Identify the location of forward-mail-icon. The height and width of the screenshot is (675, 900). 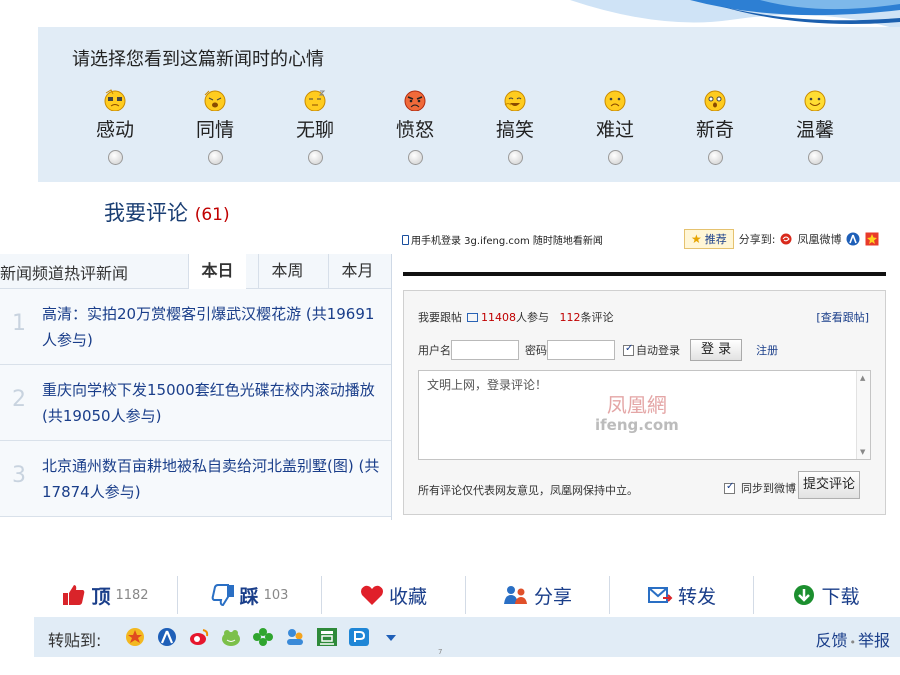
(660, 595).